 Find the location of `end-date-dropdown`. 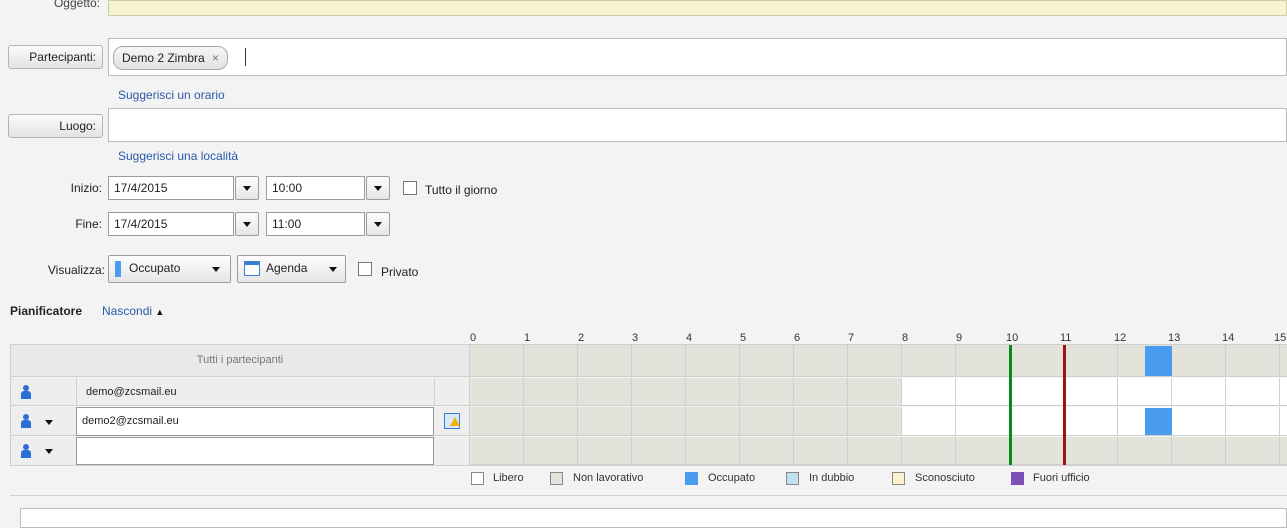

end-date-dropdown is located at coordinates (247, 224).